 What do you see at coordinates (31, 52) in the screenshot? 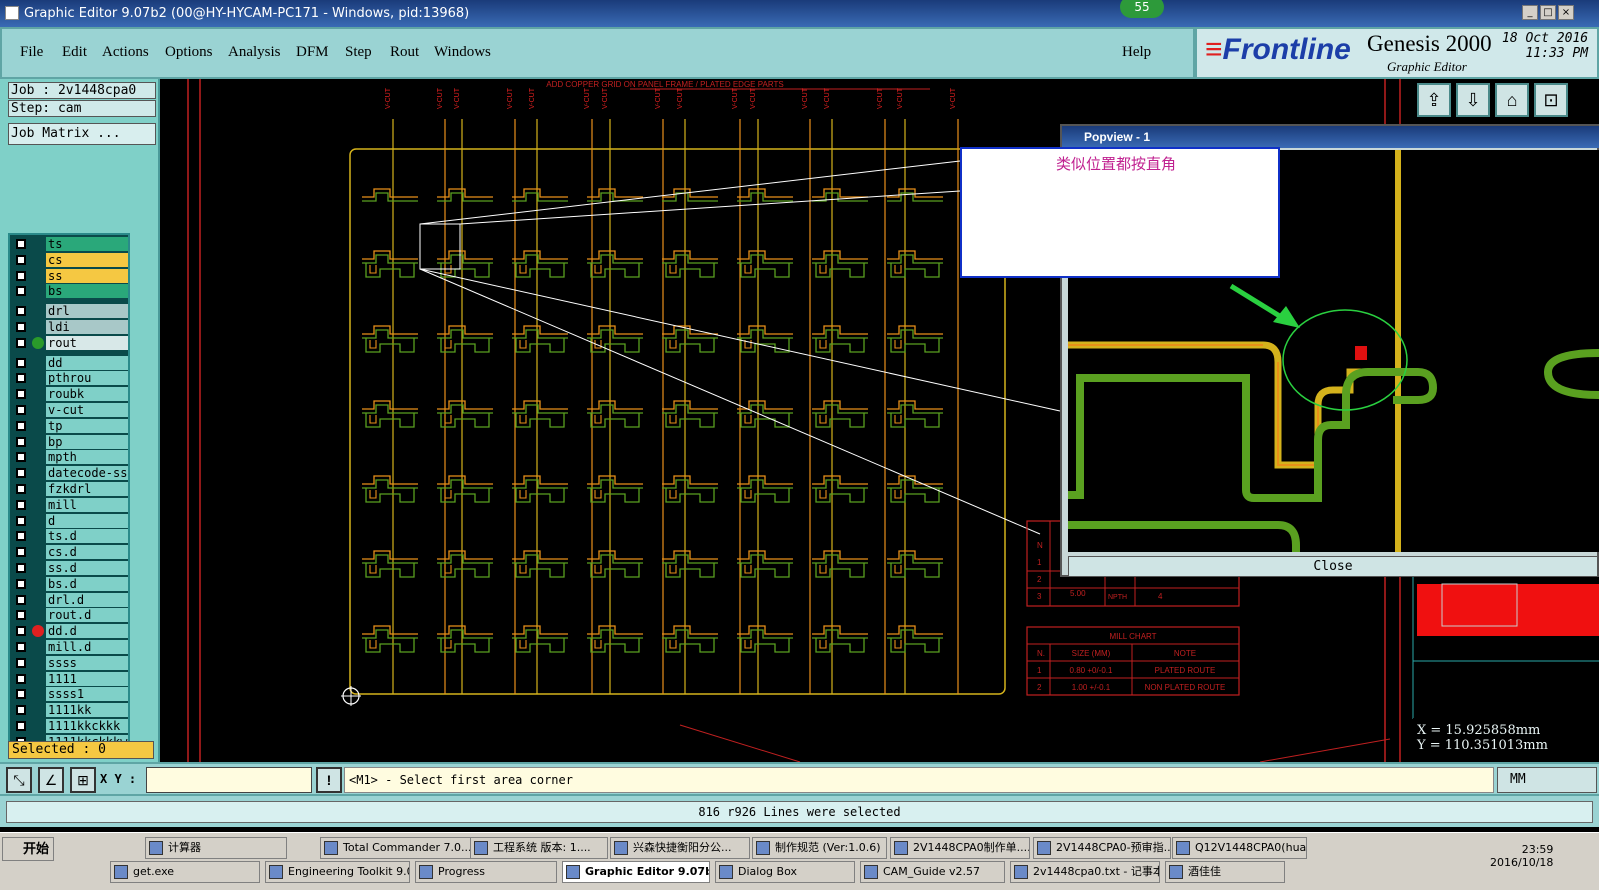
I see `menu-file: File` at bounding box center [31, 52].